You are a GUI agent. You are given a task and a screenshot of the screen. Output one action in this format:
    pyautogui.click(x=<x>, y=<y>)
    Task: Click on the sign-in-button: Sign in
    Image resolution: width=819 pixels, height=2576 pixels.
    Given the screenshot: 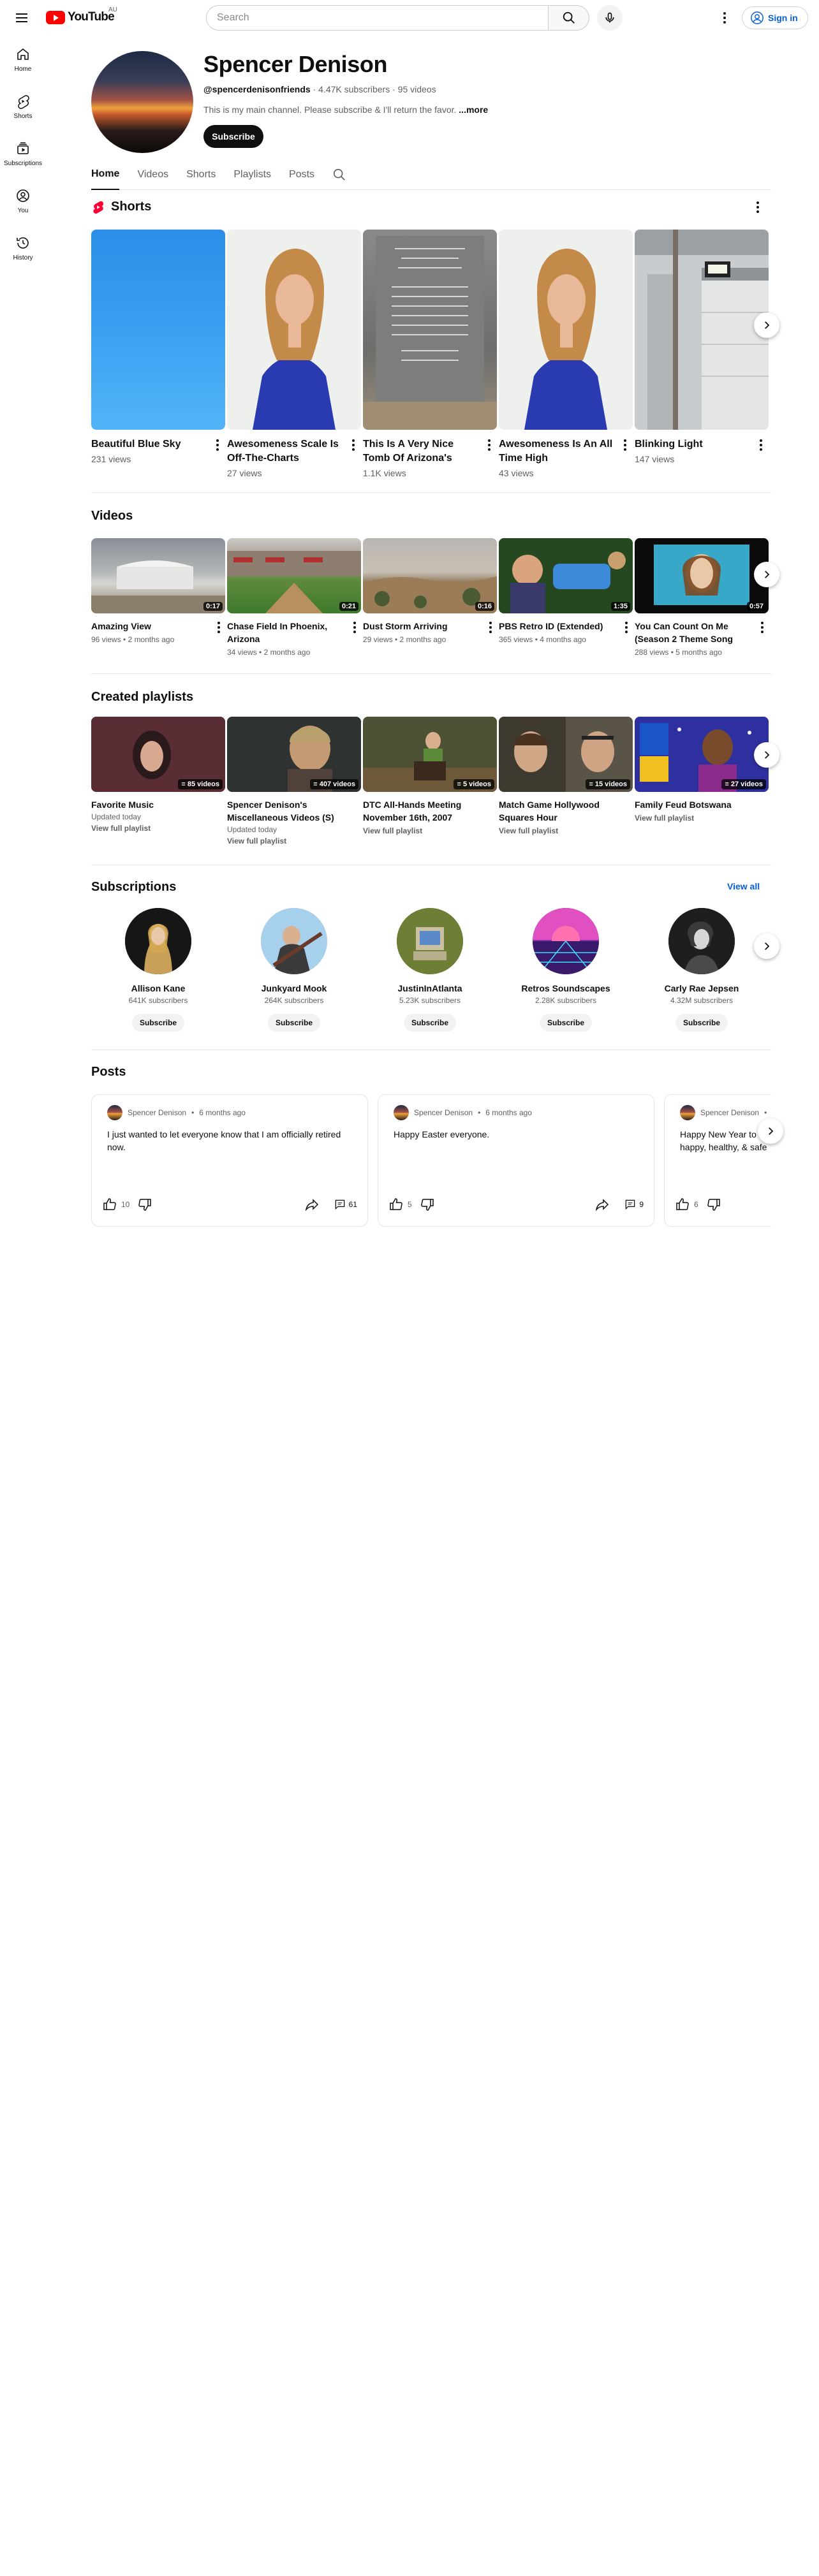 What is the action you would take?
    pyautogui.click(x=775, y=17)
    